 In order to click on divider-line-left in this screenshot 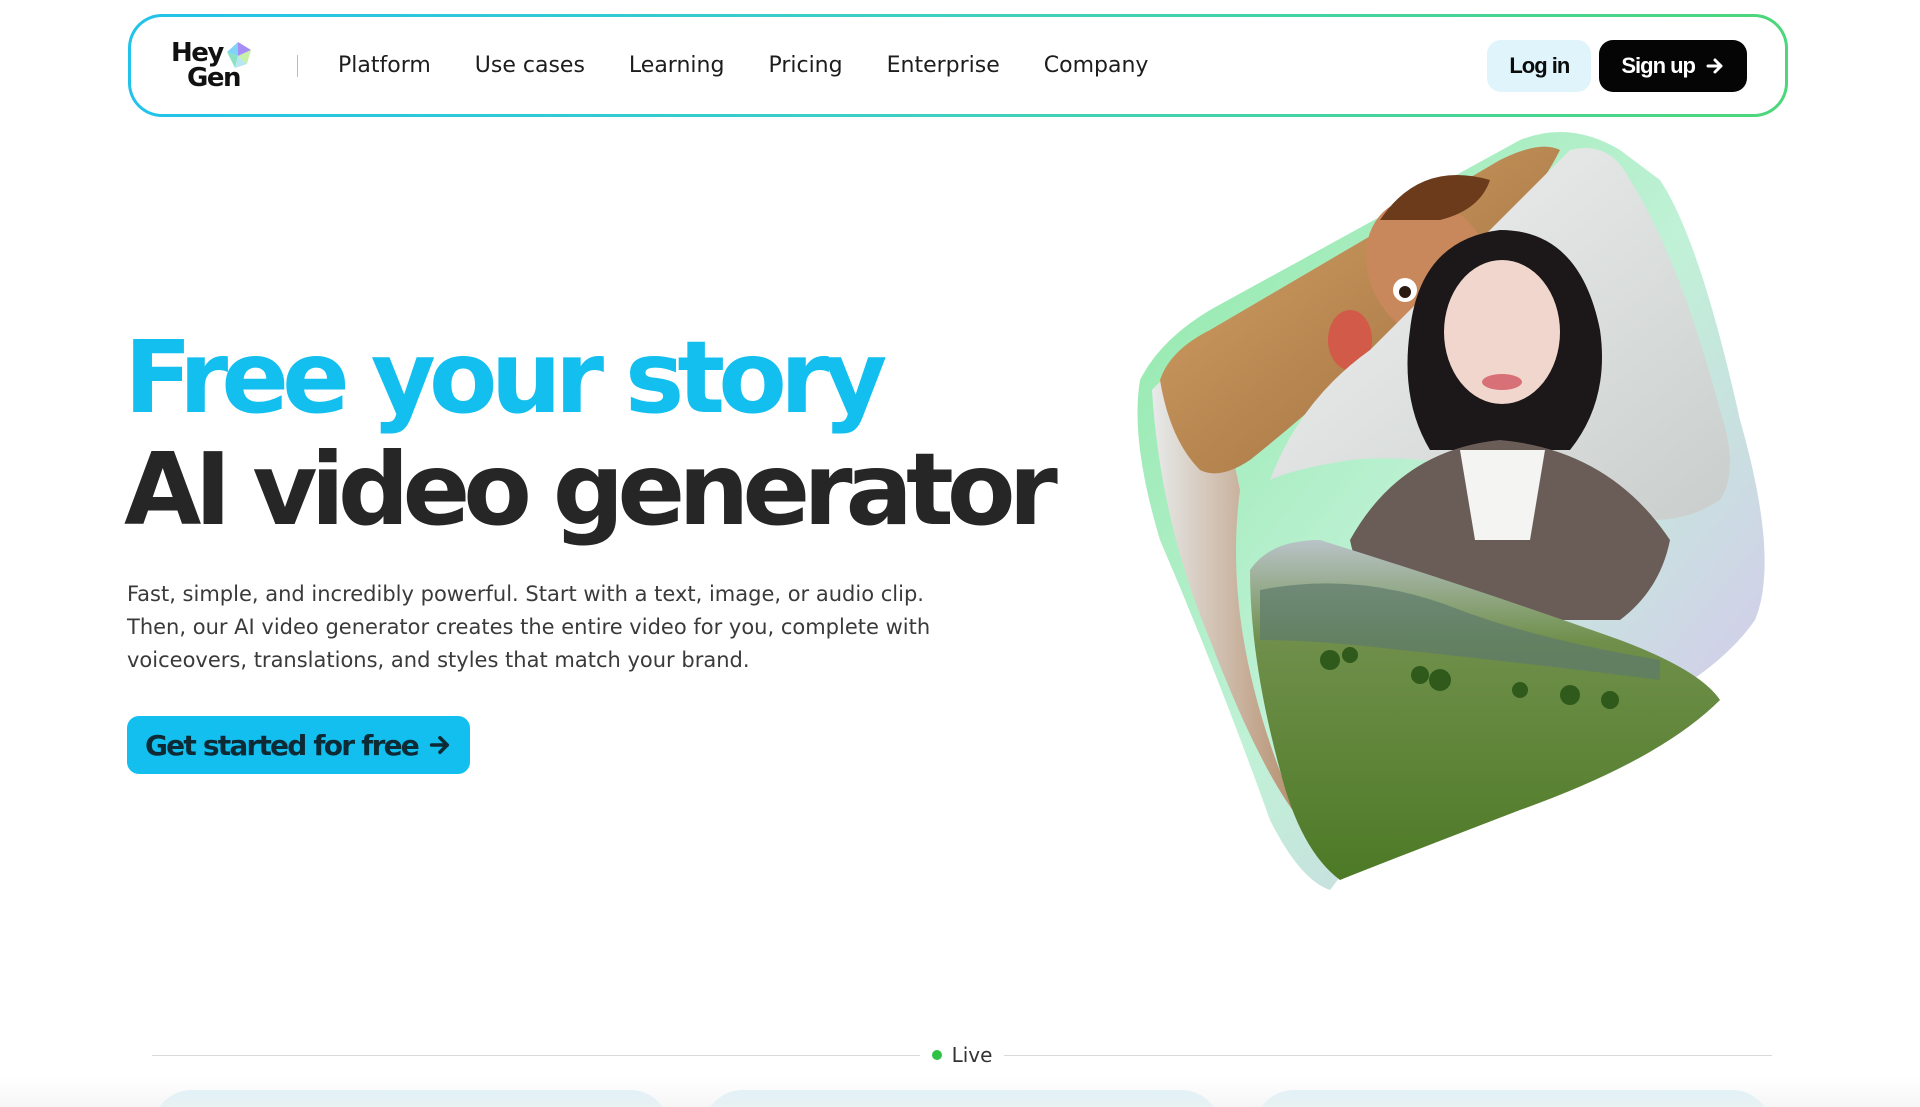, I will do `click(536, 1055)`.